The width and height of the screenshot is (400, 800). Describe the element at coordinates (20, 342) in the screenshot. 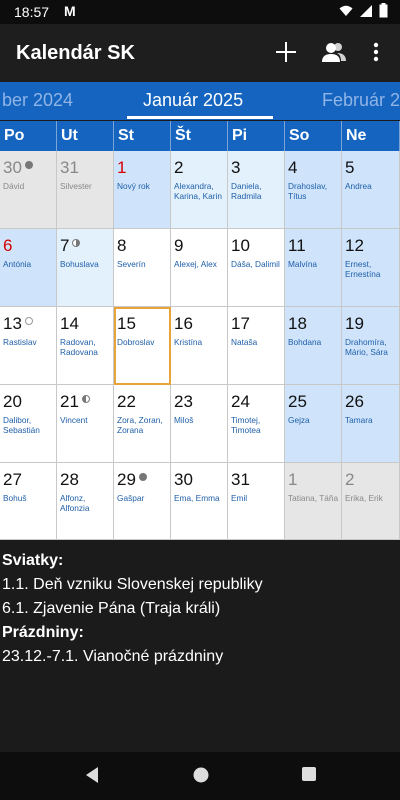

I see `name-day-label: Rastislav` at that location.